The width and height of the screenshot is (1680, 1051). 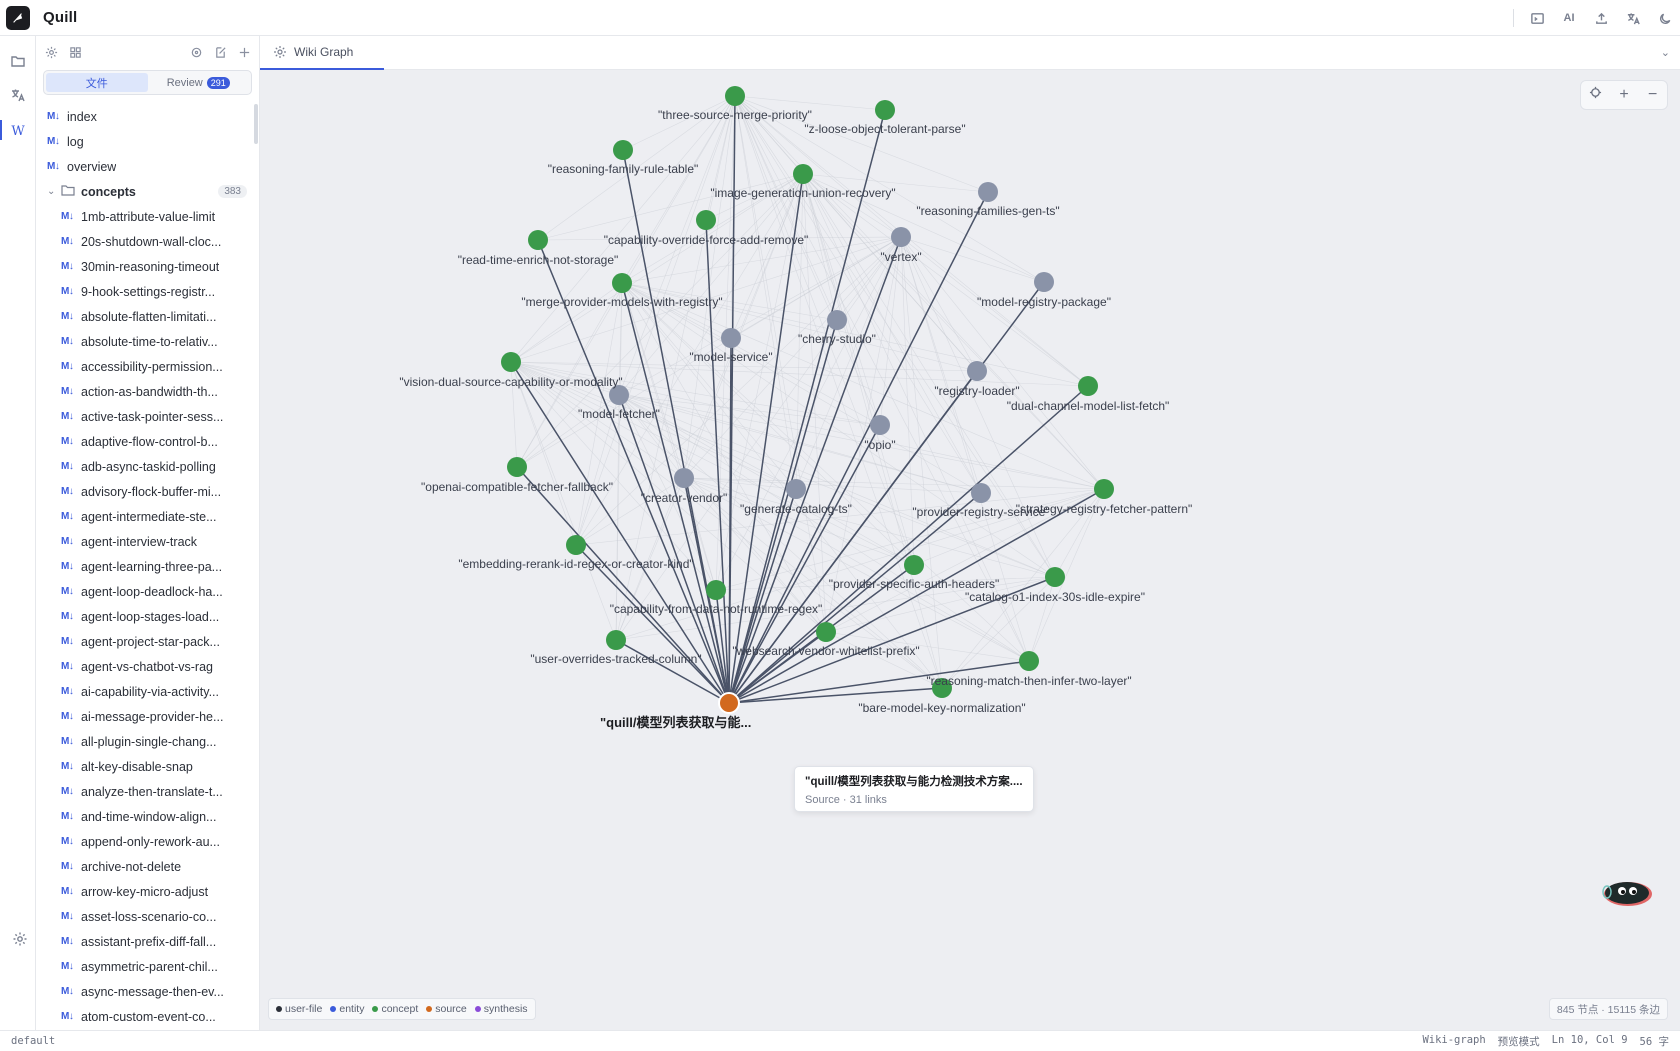 I want to click on tab-wiki-graph: Wiki Graph, so click(x=322, y=53).